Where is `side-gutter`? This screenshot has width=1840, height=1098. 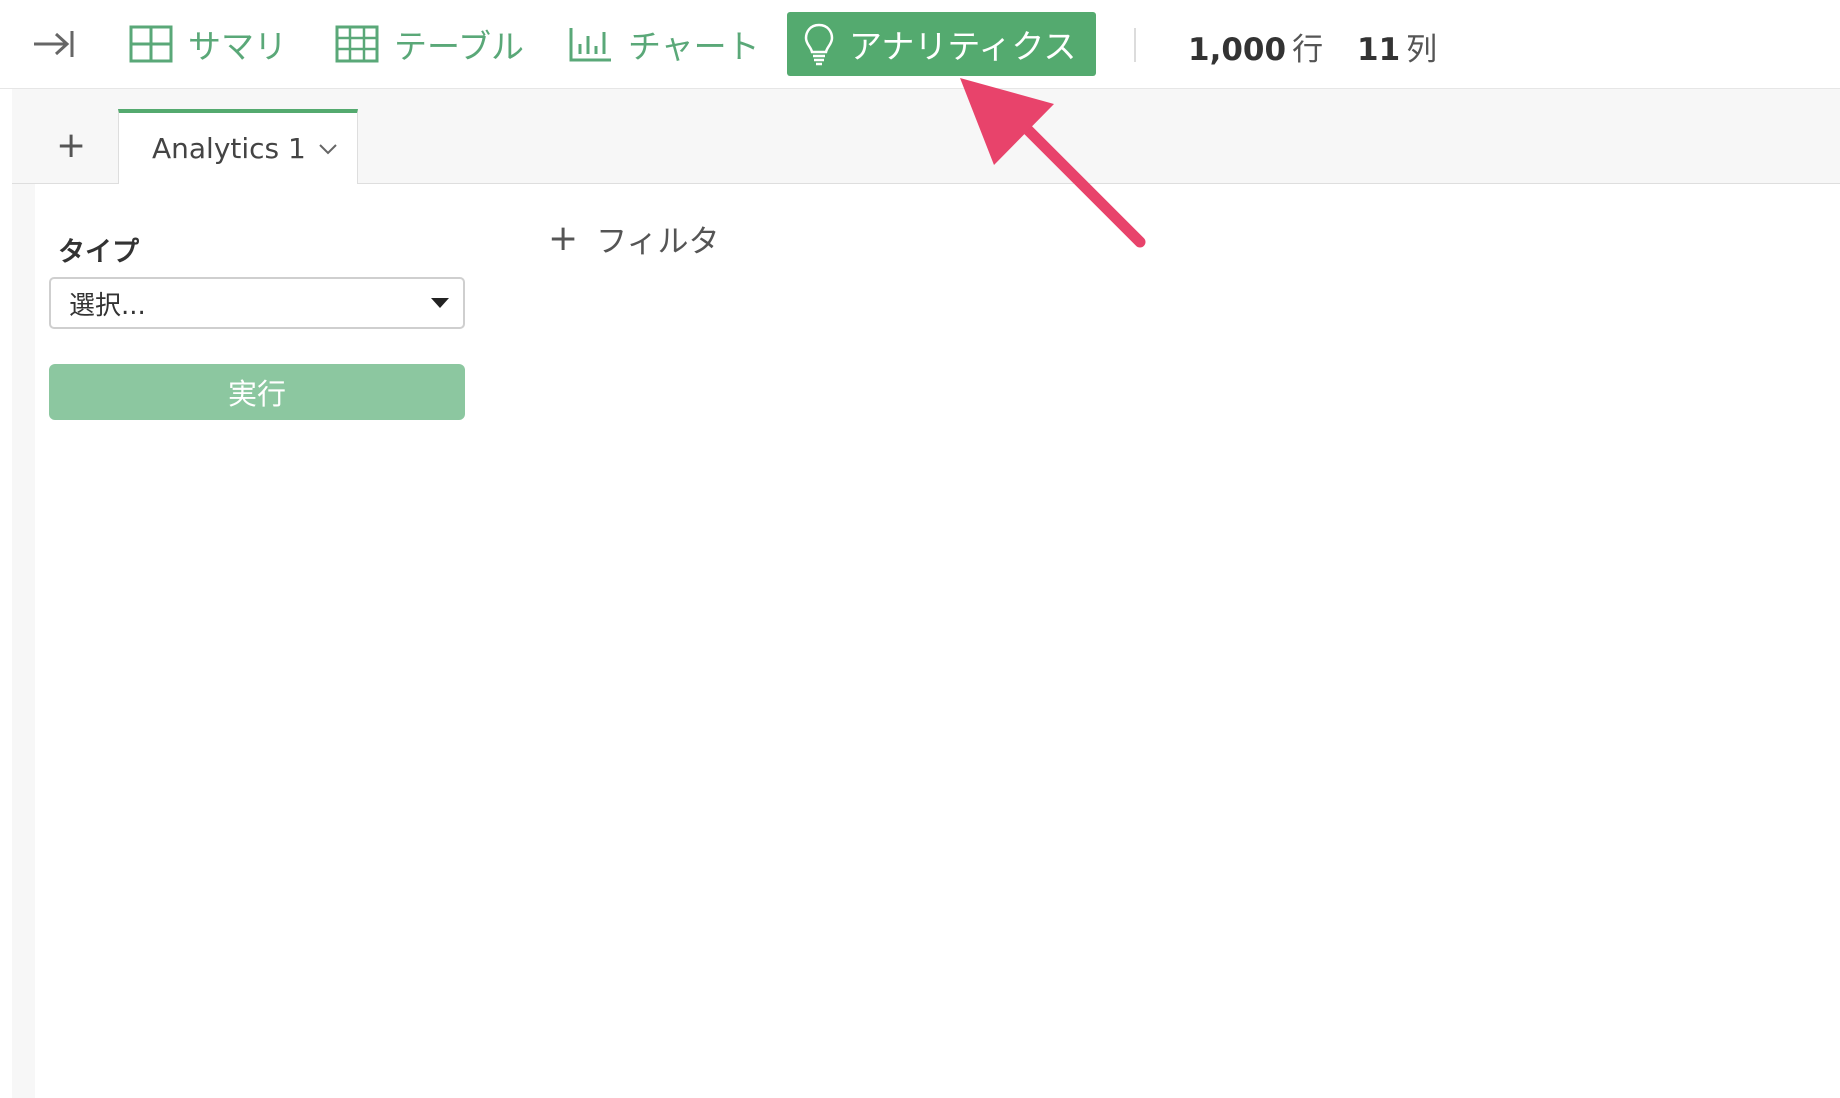 side-gutter is located at coordinates (23, 593).